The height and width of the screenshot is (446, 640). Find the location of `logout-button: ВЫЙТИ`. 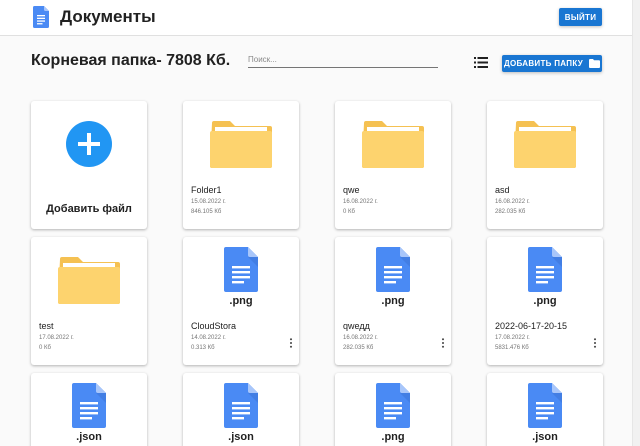

logout-button: ВЫЙТИ is located at coordinates (580, 17).